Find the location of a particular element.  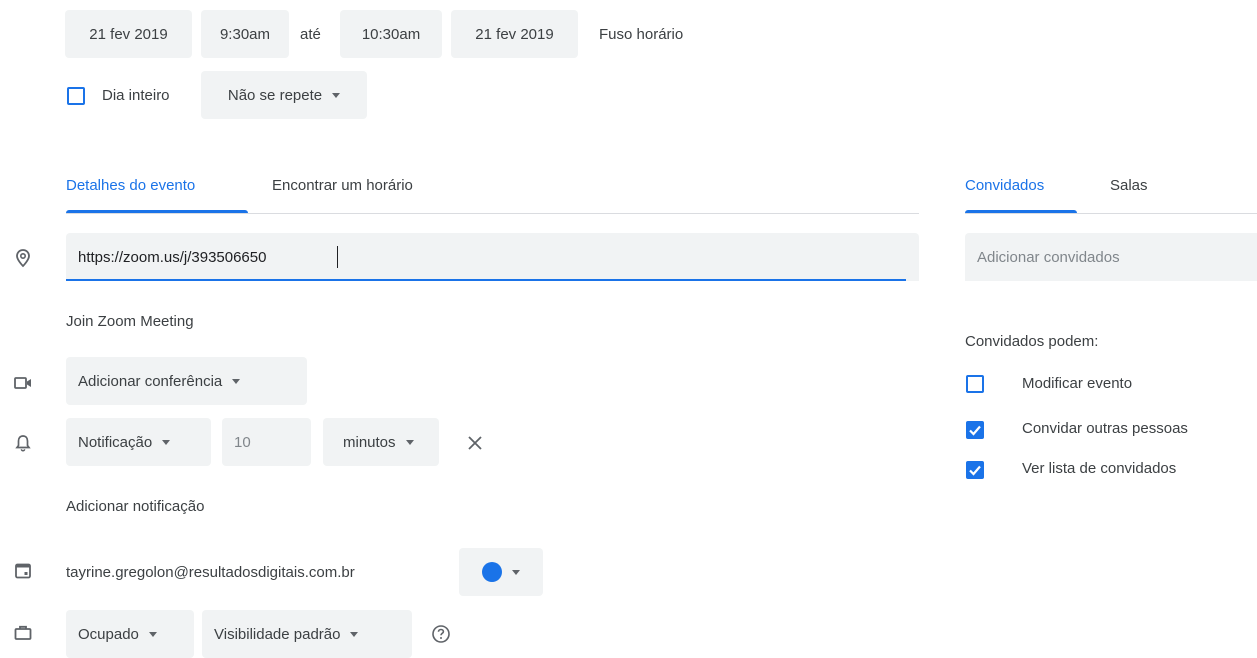

add-notification-link: Adicionar notificação is located at coordinates (135, 506).